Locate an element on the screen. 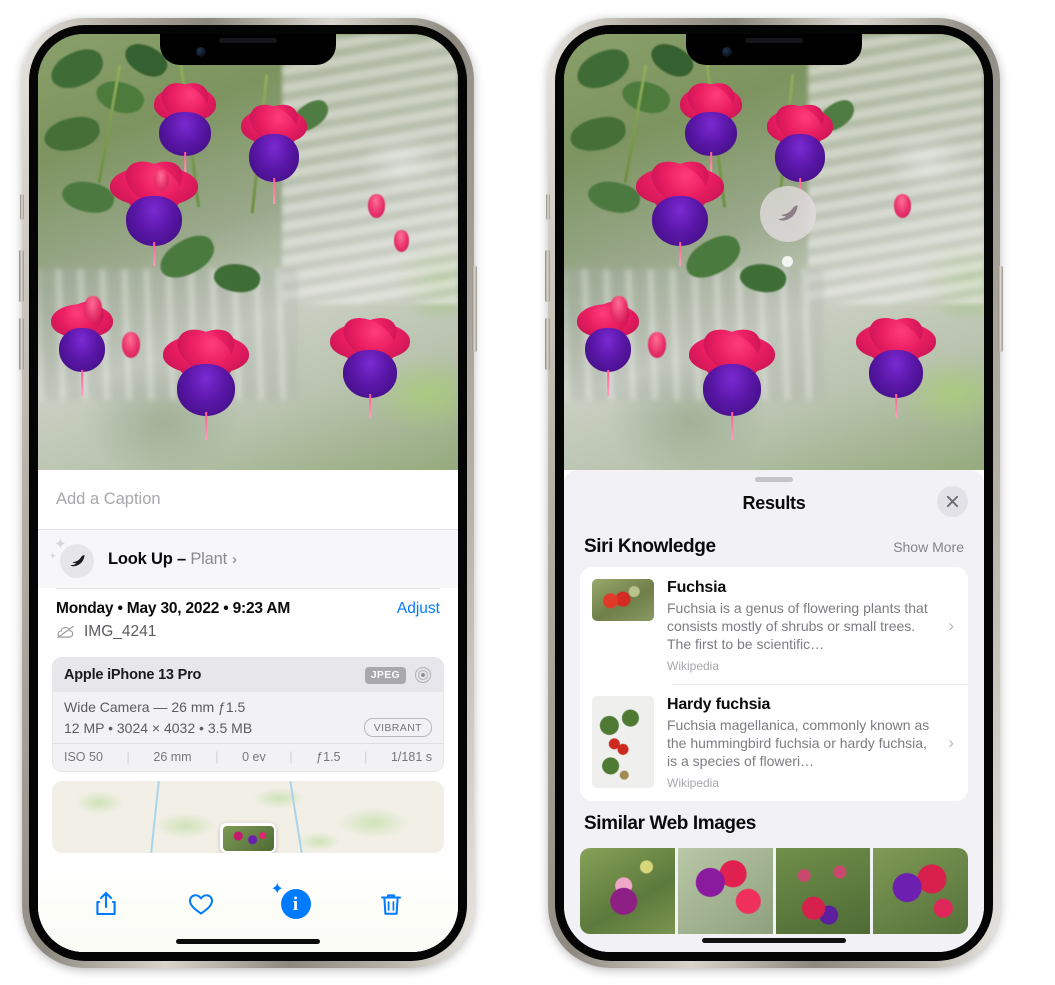 This screenshot has width=1055, height=985. trash-icon is located at coordinates (390, 904).